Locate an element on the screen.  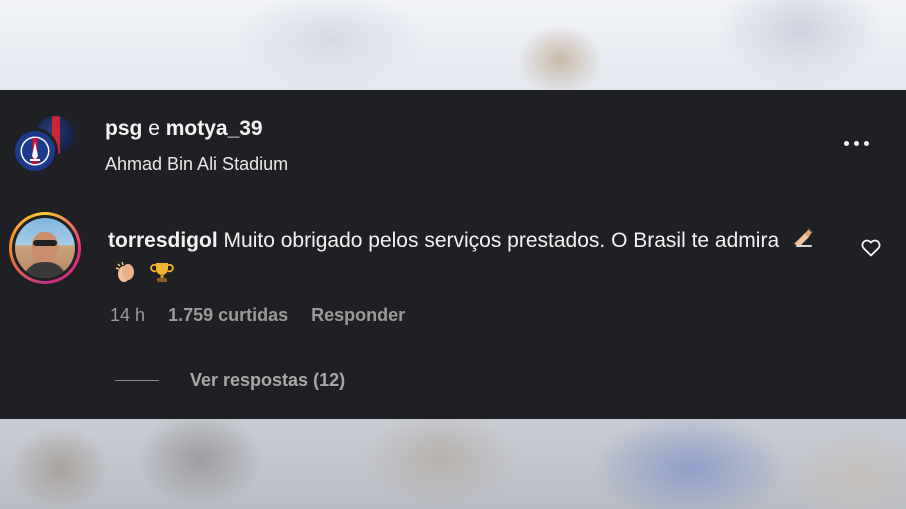
view-replies-button: Ver respostas (12) is located at coordinates (267, 380).